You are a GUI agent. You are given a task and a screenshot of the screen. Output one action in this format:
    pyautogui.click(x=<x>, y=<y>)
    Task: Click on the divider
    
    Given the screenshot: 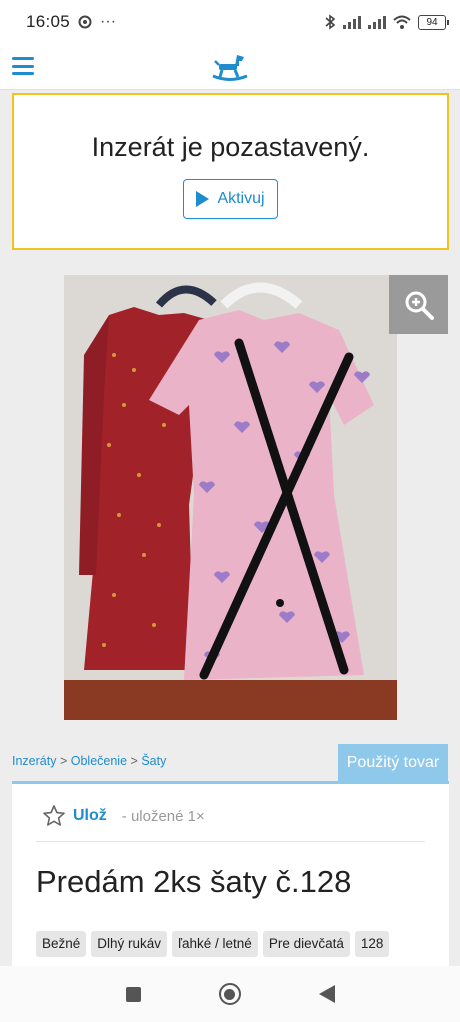 What is the action you would take?
    pyautogui.click(x=230, y=841)
    